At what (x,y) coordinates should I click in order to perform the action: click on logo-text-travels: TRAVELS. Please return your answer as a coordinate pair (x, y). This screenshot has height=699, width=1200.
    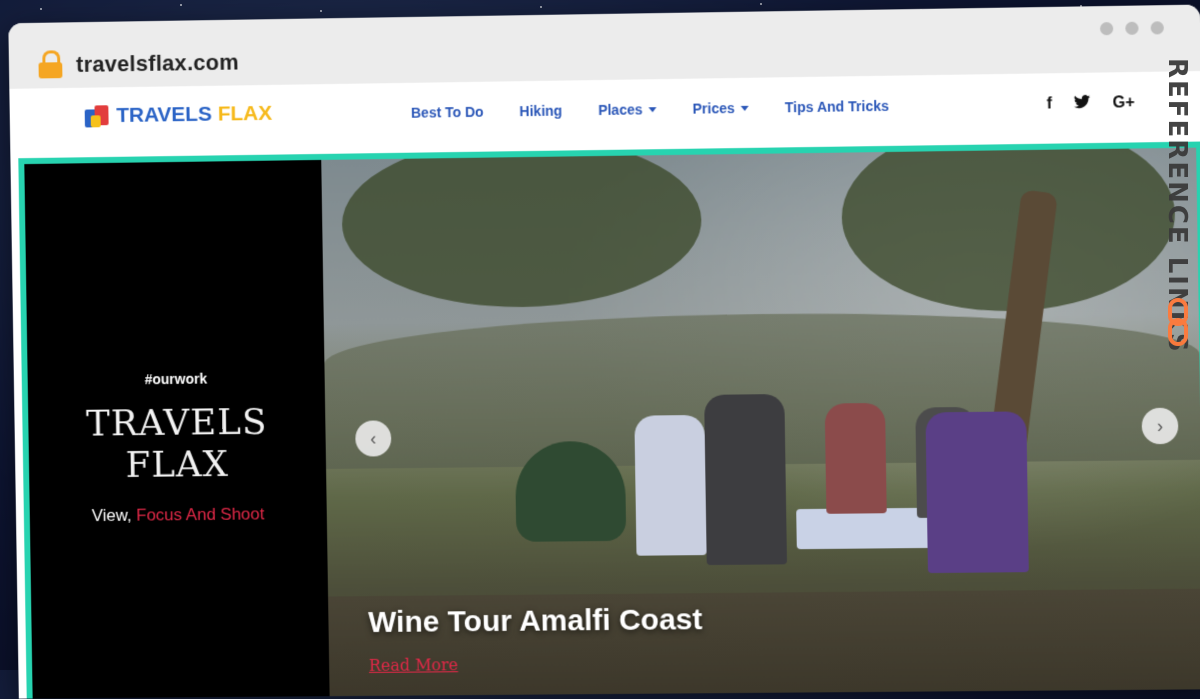
    Looking at the image, I should click on (164, 115).